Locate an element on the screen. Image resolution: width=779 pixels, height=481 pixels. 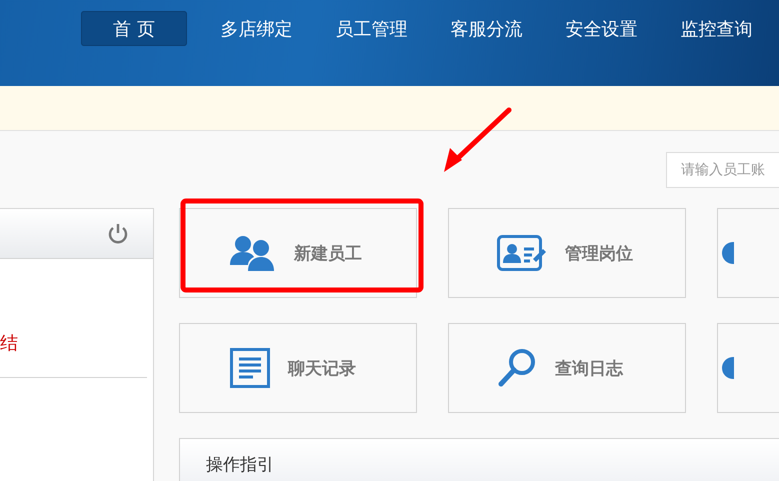
shortcut-tile: 聊天记录 is located at coordinates (298, 368).